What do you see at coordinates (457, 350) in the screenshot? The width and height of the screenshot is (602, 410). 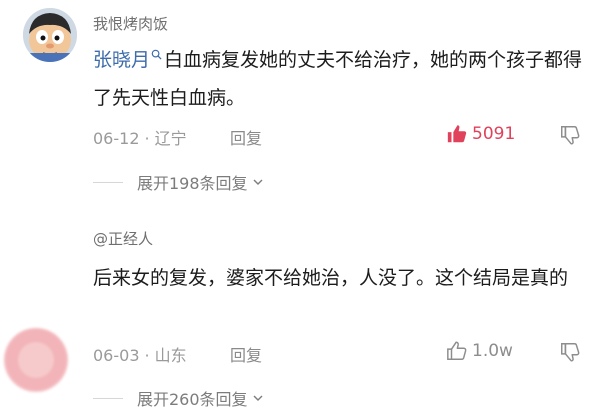 I see `thumbs-up-icon` at bounding box center [457, 350].